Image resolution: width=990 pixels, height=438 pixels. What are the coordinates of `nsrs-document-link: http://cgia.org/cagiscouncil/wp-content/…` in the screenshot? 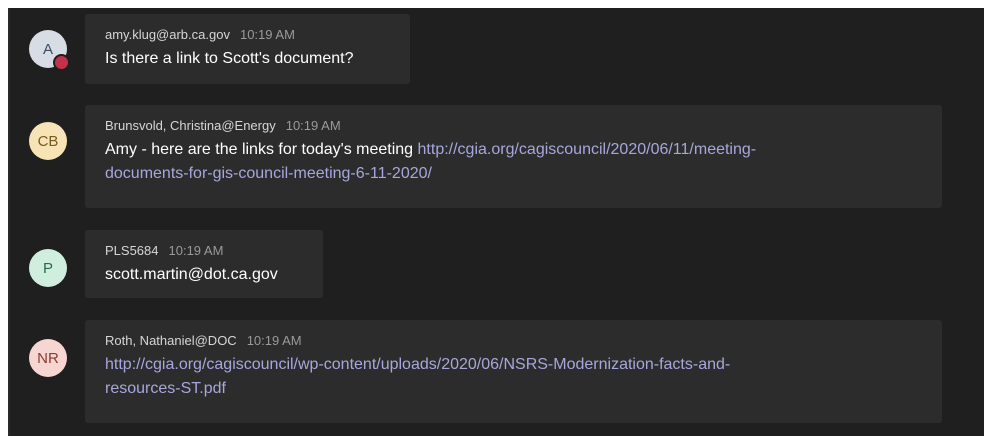 It's located at (417, 376).